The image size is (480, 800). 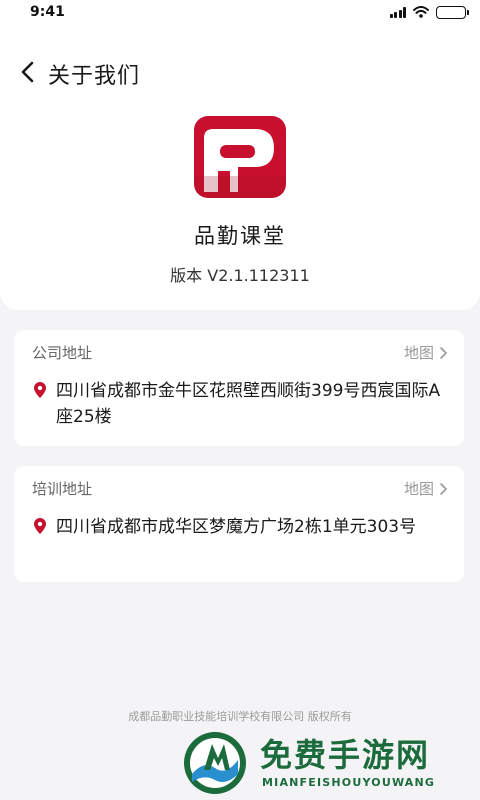 What do you see at coordinates (240, 716) in the screenshot?
I see `copyright-footer: 成都品勤职业技能培训学校有限公司 版权所有` at bounding box center [240, 716].